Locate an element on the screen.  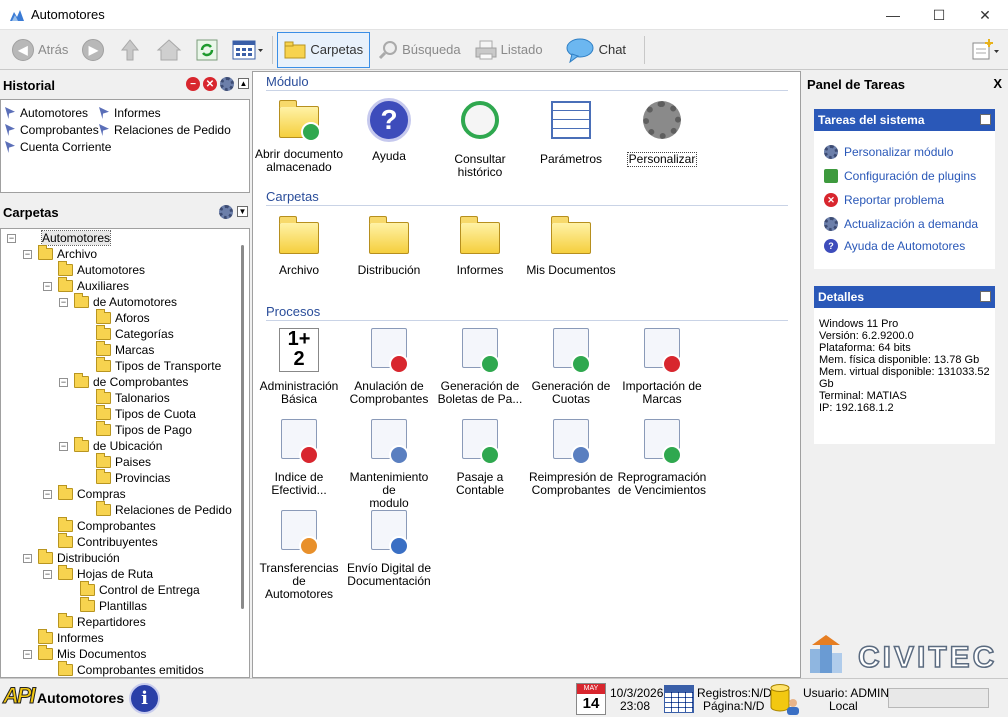
maximize-button: ☐ is located at coordinates (939, 15).